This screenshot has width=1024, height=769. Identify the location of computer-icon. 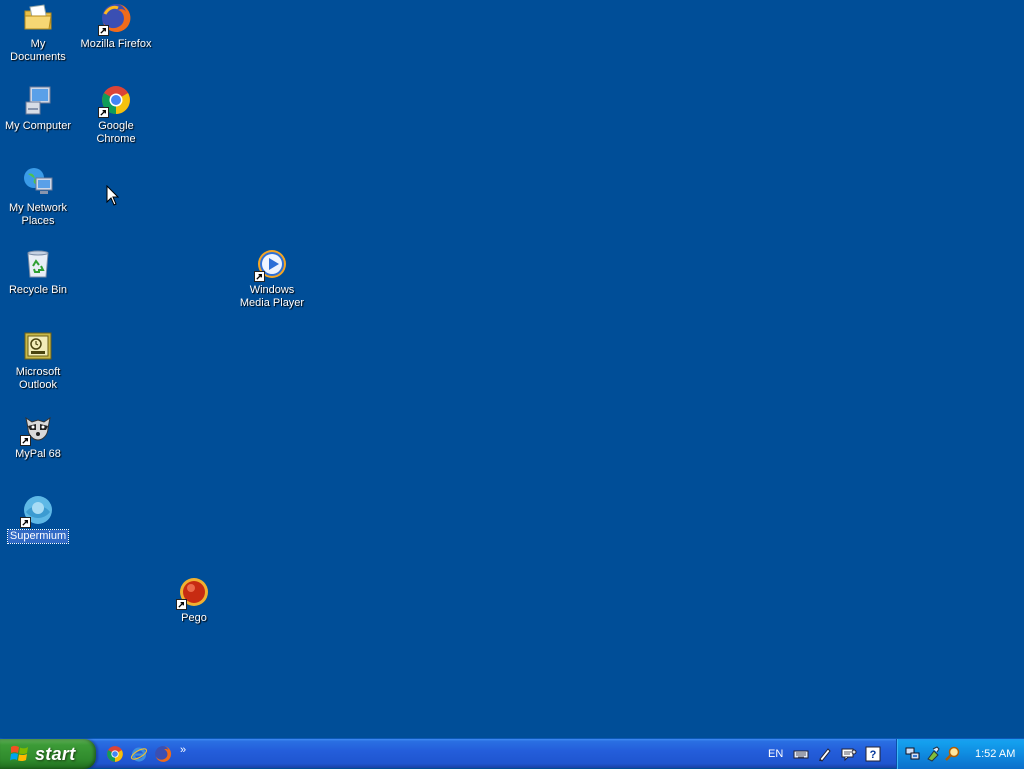
(38, 100).